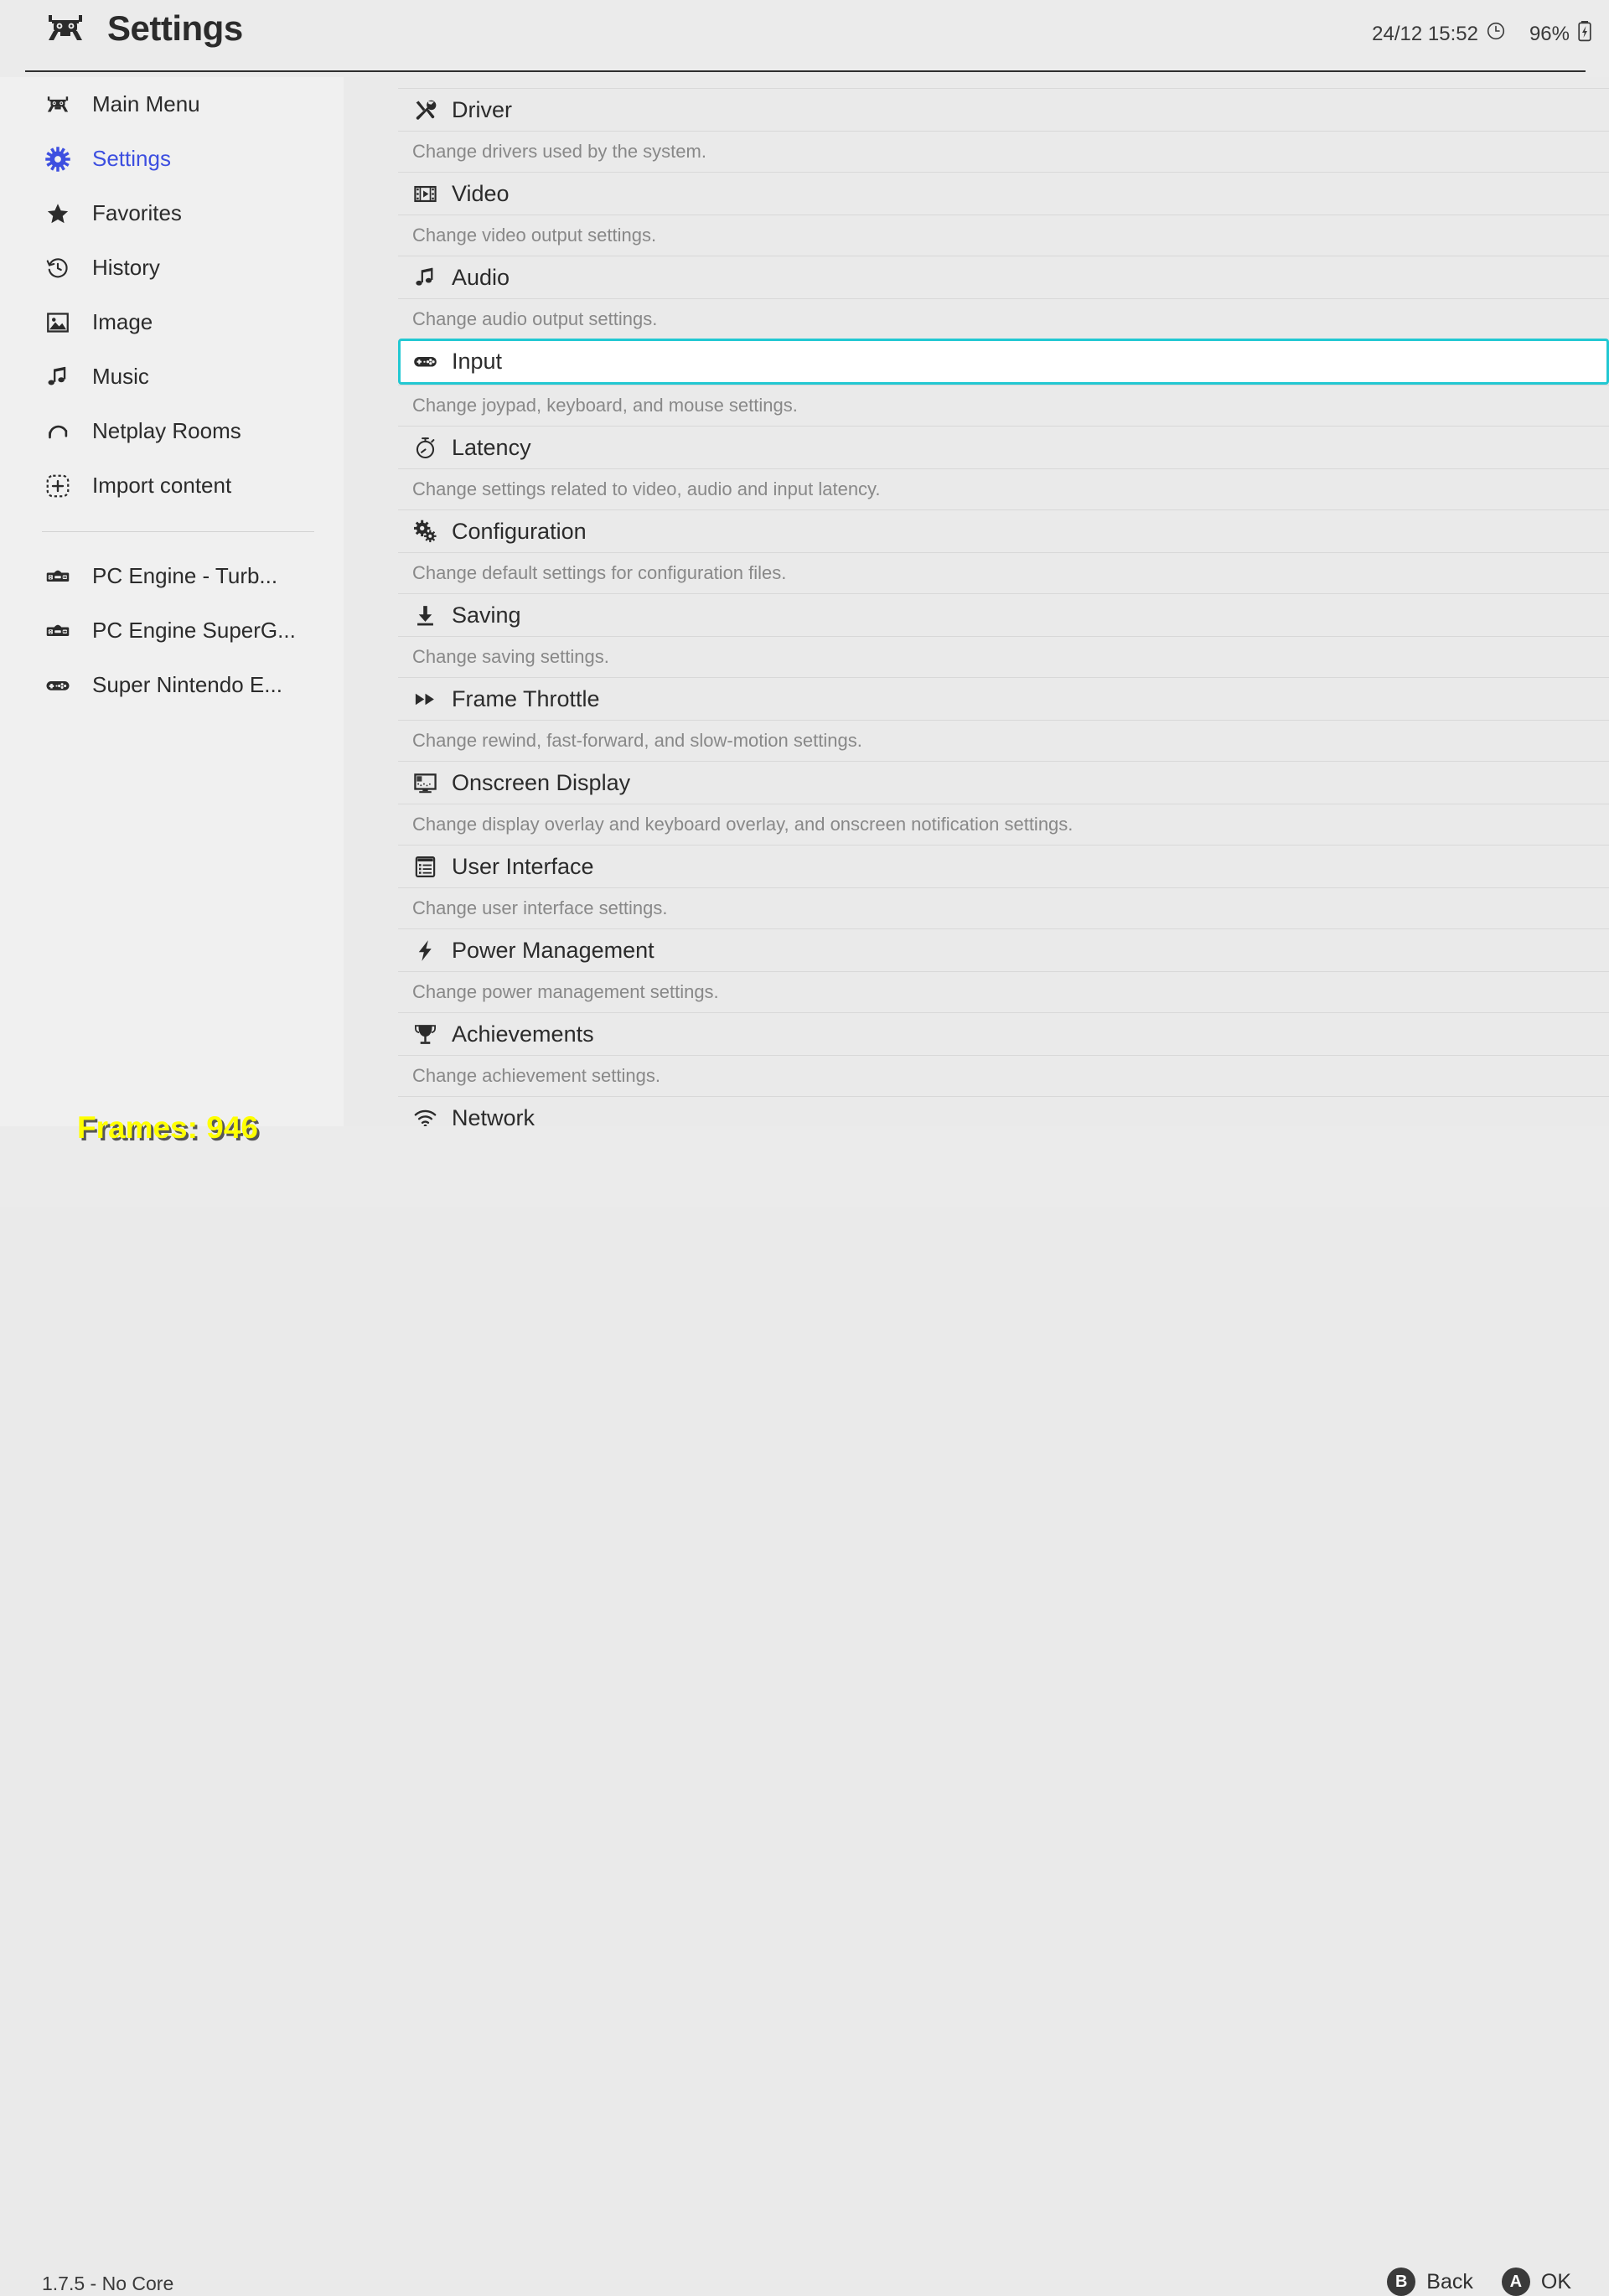 The image size is (1609, 2296). I want to click on gears-icon, so click(424, 531).